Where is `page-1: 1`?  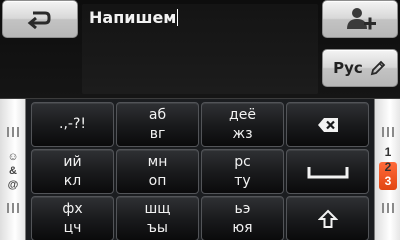
page-1: 1 is located at coordinates (387, 152).